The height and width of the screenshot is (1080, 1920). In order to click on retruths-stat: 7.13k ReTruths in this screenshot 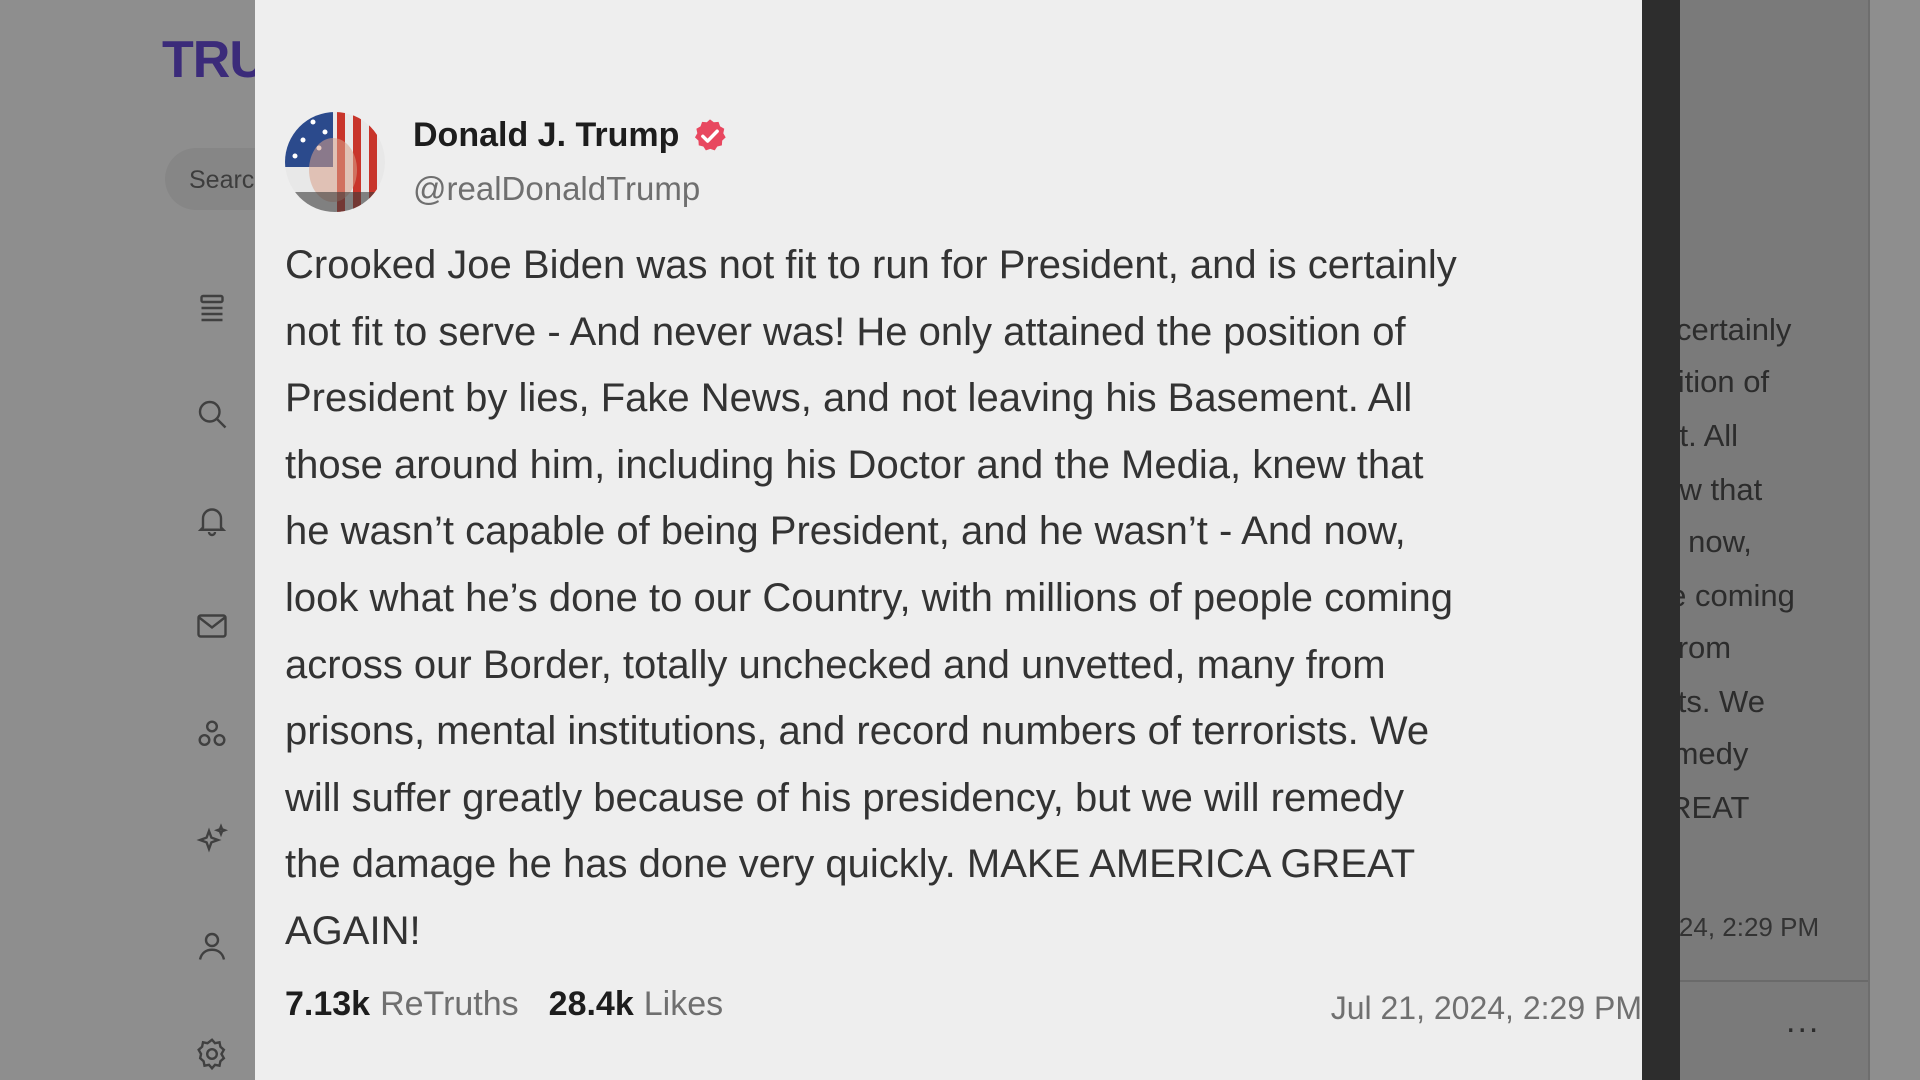, I will do `click(402, 1004)`.